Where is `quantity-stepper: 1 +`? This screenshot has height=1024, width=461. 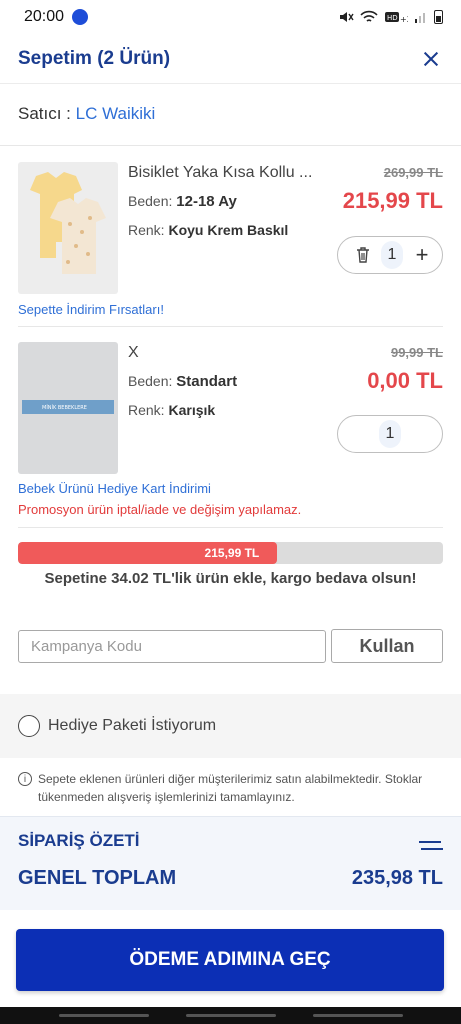
quantity-stepper: 1 + is located at coordinates (390, 255).